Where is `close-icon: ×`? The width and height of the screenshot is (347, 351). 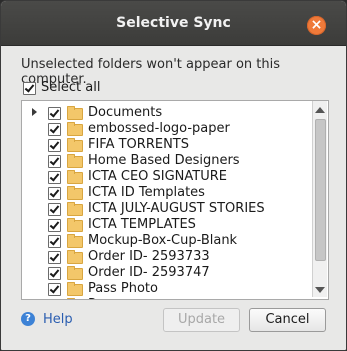 close-icon: × is located at coordinates (316, 25).